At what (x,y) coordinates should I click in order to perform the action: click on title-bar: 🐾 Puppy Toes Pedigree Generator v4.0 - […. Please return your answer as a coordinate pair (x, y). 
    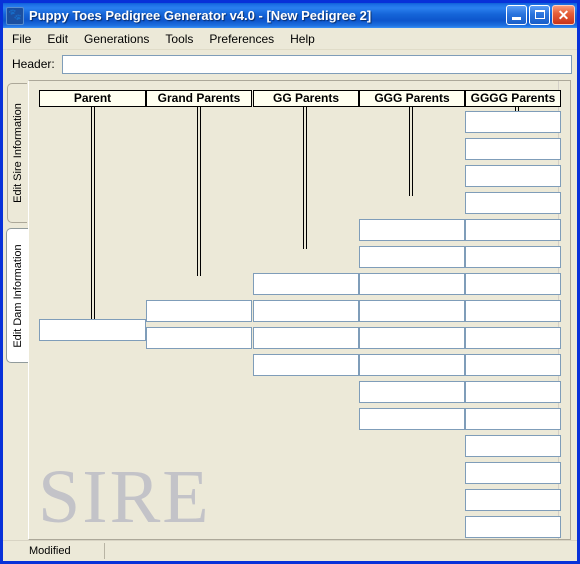
    Looking at the image, I should click on (290, 15).